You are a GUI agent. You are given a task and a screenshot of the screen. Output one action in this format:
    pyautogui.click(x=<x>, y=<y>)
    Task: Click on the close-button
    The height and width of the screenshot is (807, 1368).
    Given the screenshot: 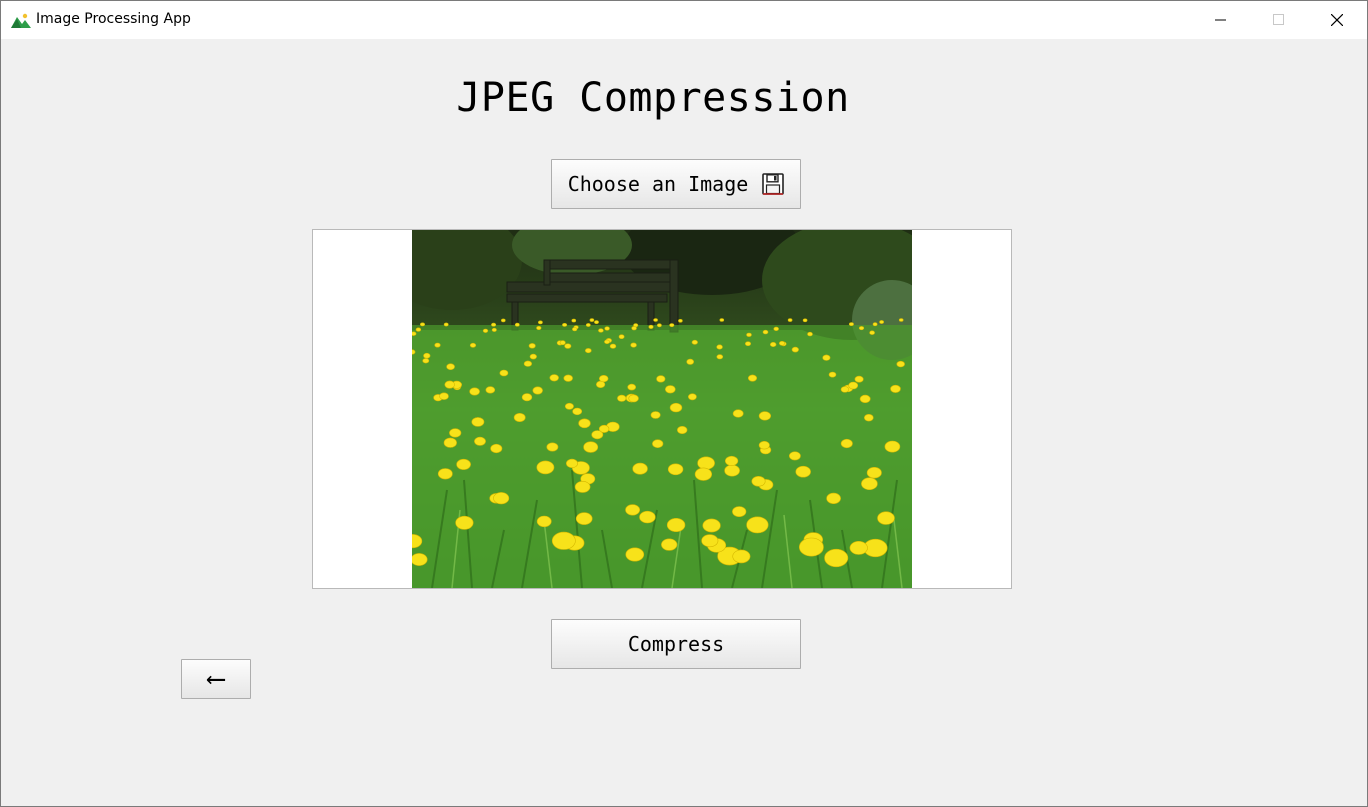 What is the action you would take?
    pyautogui.click(x=1337, y=20)
    